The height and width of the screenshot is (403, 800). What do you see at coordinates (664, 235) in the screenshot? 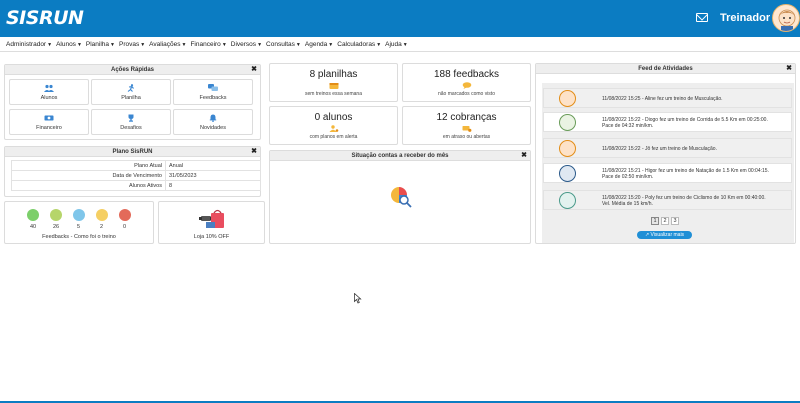
I see `view-more-button: ↗ Visualizar mais` at bounding box center [664, 235].